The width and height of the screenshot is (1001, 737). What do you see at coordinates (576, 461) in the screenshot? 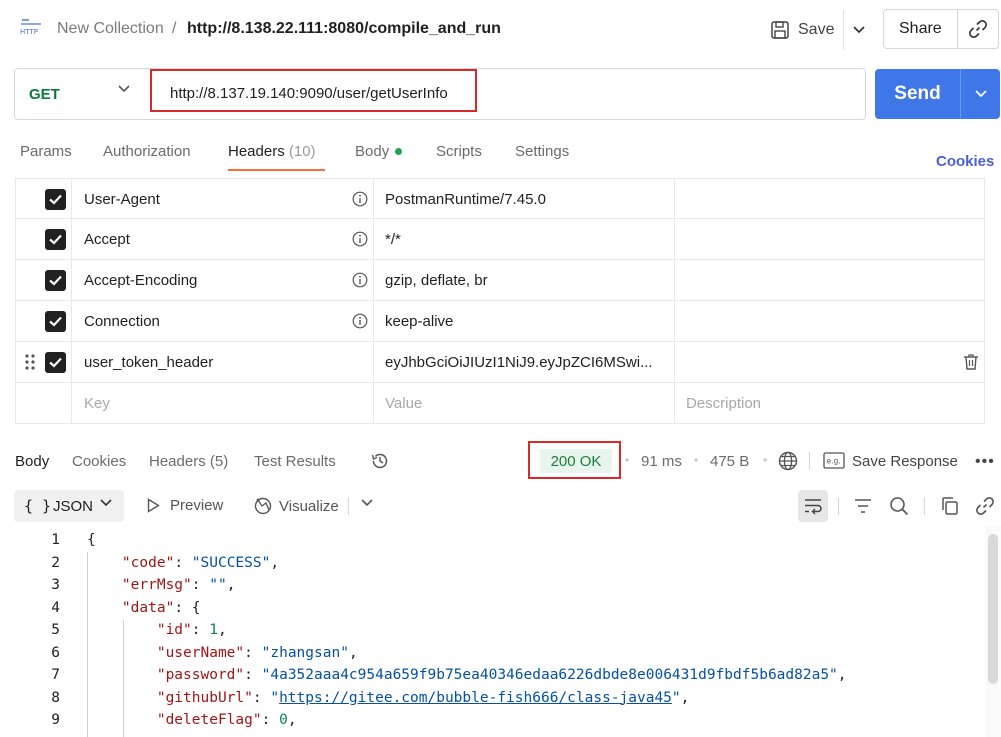
I see `status-badge: 200 OK` at bounding box center [576, 461].